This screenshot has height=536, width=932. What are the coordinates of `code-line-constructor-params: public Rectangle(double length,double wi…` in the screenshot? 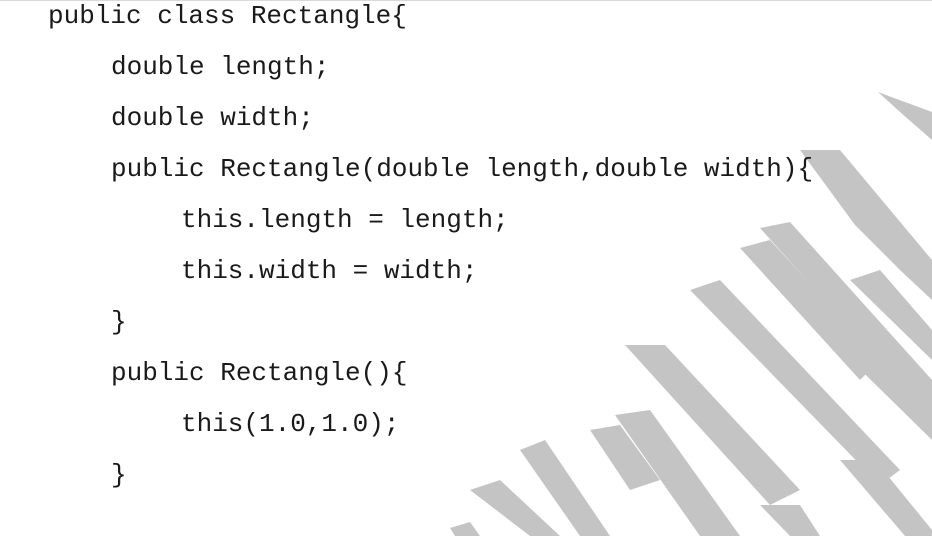 It's located at (462, 169).